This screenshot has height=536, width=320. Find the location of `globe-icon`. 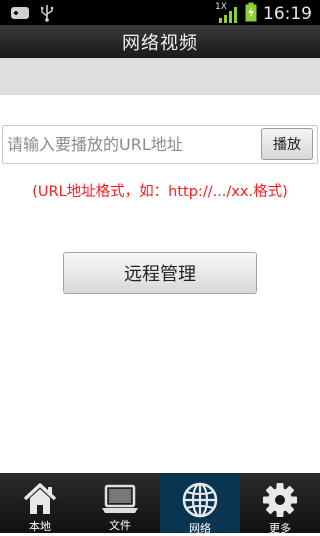

globe-icon is located at coordinates (200, 500).